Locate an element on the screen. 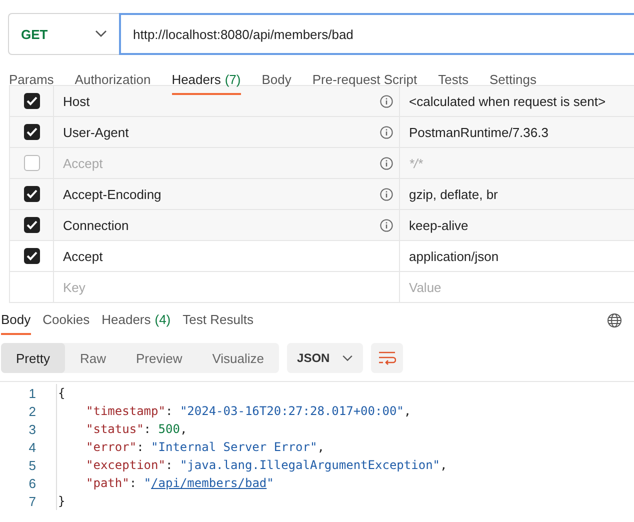 The image size is (634, 522). code-token: 500 is located at coordinates (169, 429).